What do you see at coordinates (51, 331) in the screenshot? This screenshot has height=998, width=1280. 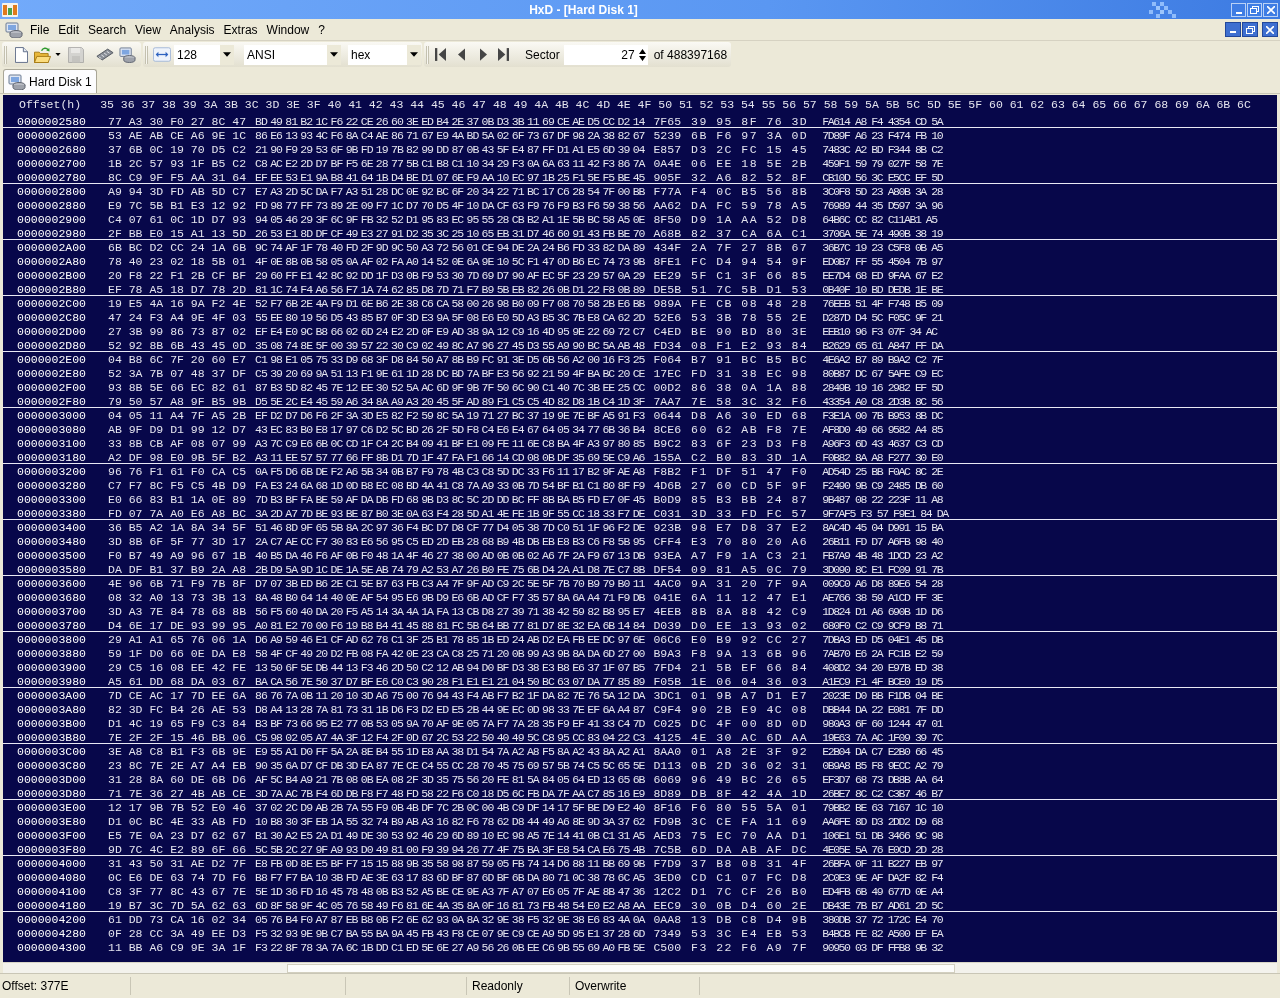 I see `row-offset: 0000002D00` at bounding box center [51, 331].